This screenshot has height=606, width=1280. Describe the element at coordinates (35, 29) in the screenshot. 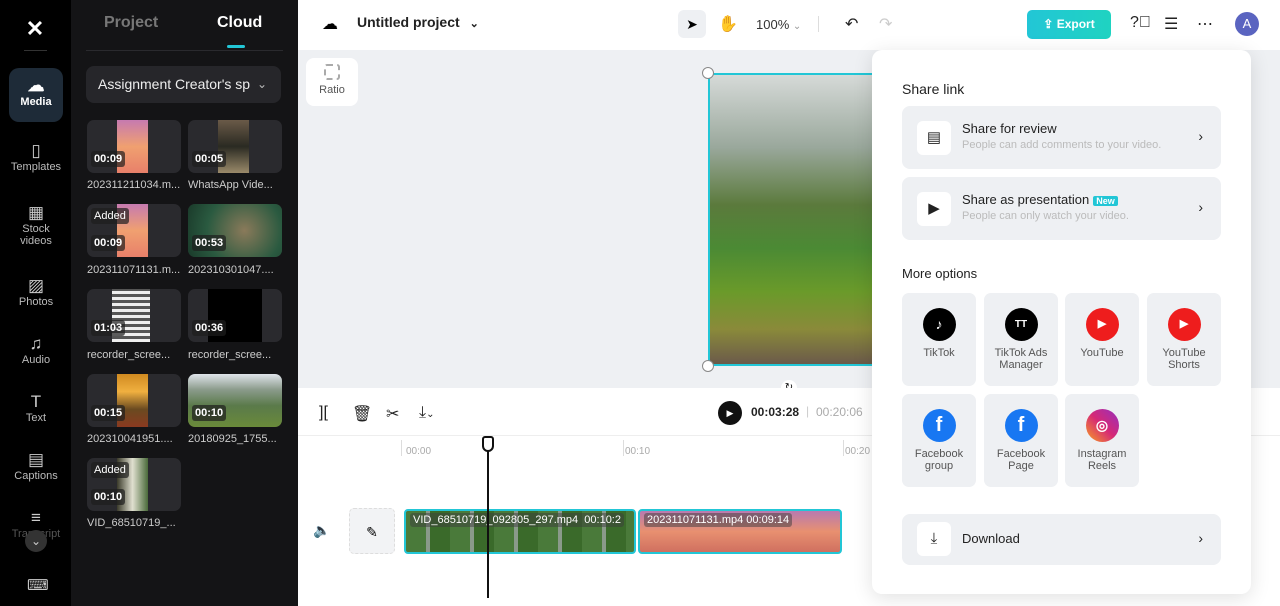

I see `capcut-logo-icon: ✕` at that location.